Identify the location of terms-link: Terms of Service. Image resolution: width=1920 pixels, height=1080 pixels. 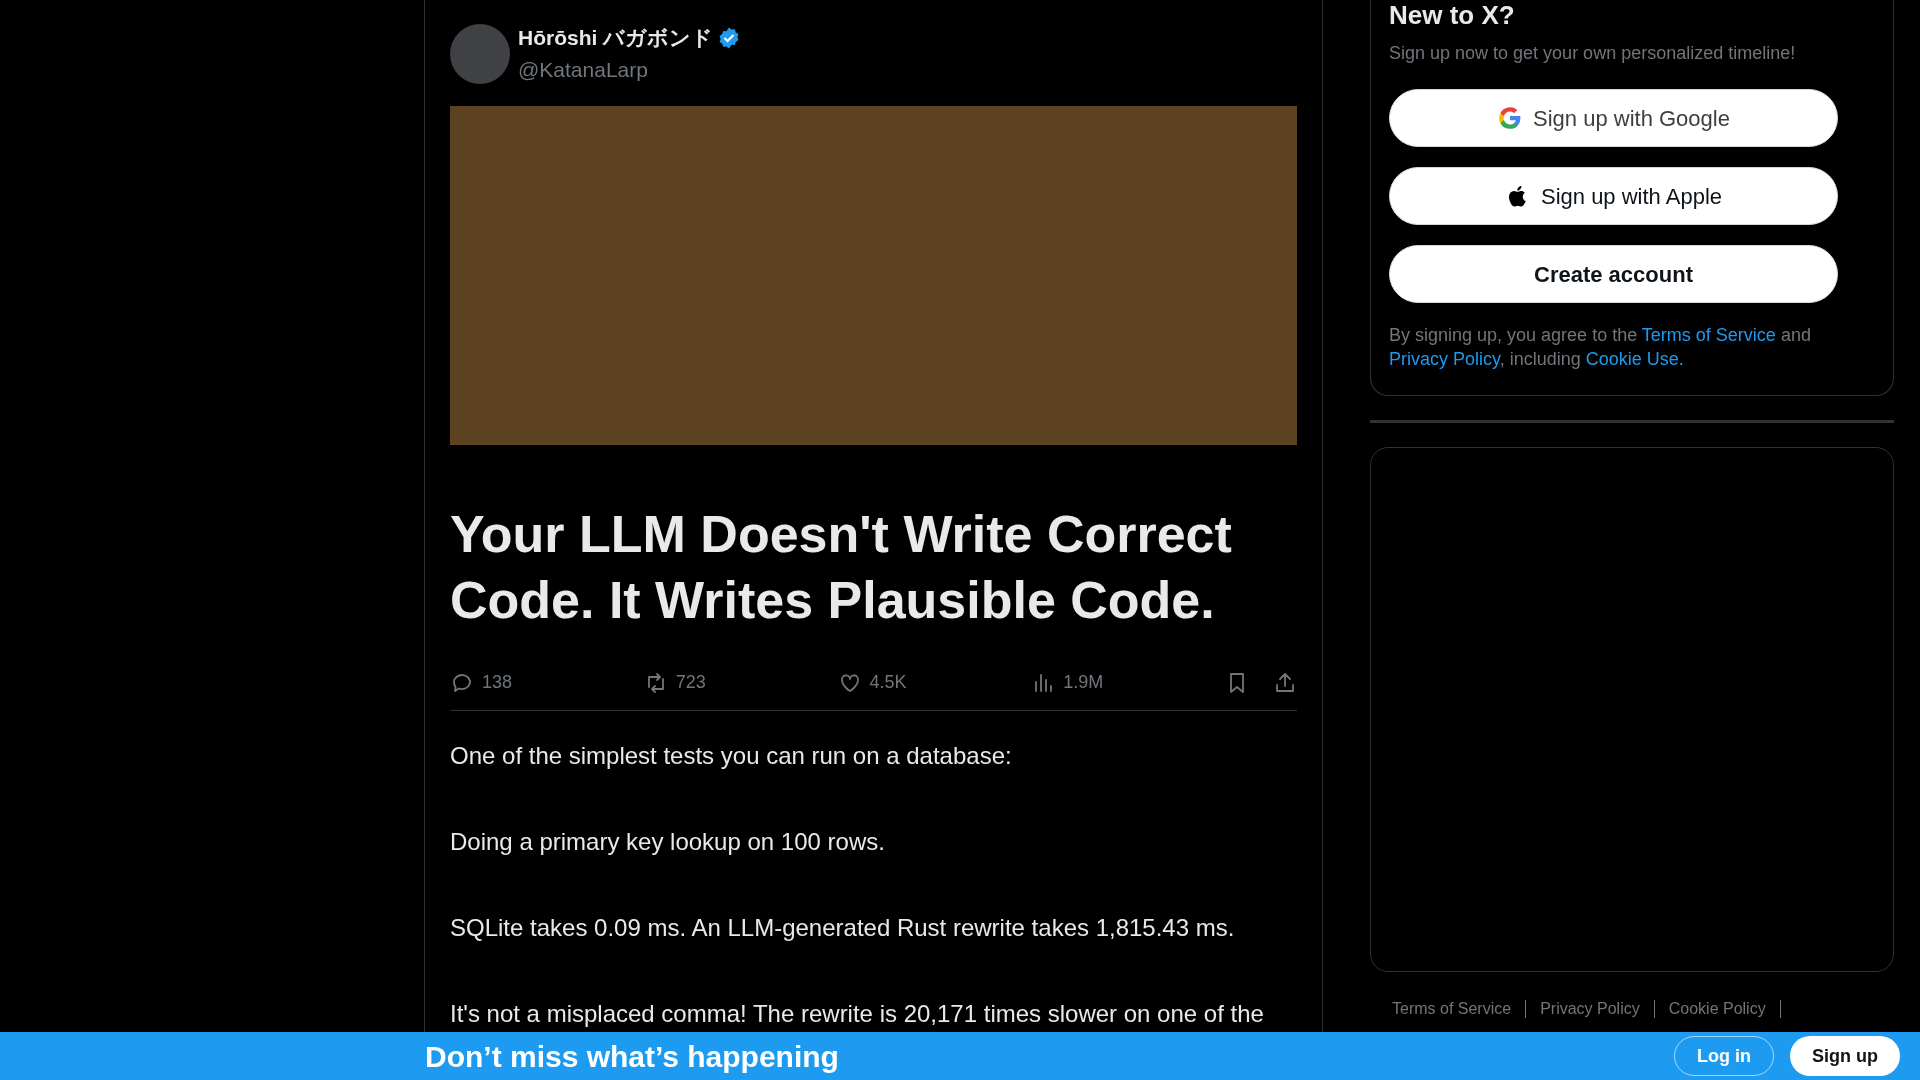
(1708, 335).